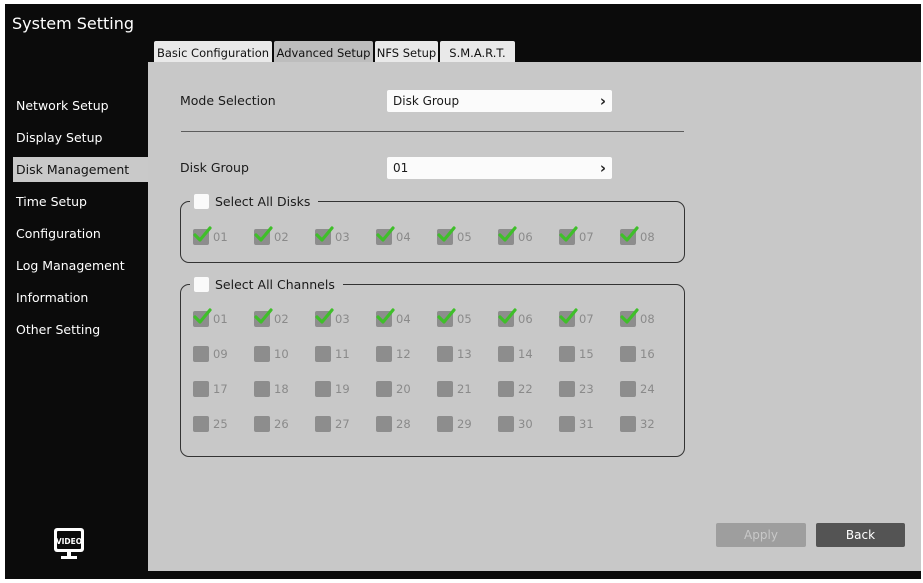 The image size is (923, 583). Describe the element at coordinates (332, 424) in the screenshot. I see `channel-checkbox-27: 27` at that location.